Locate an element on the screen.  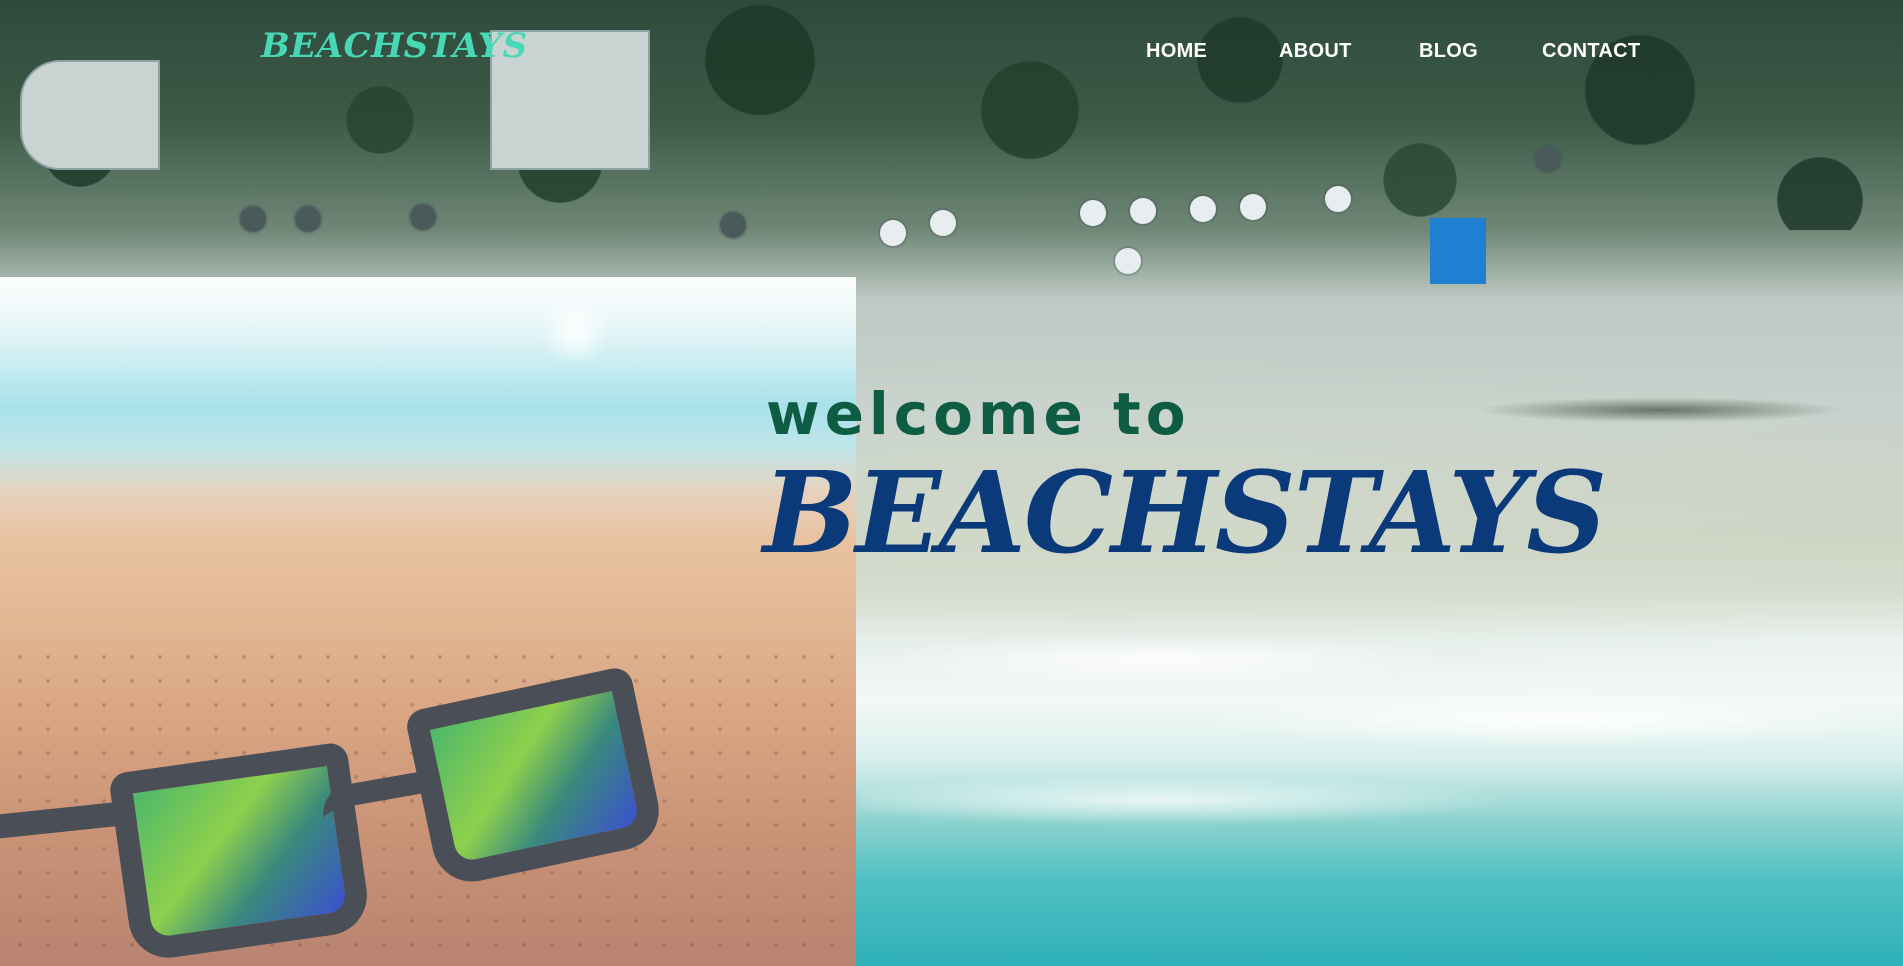
seaweed-line is located at coordinates (1651, 410).